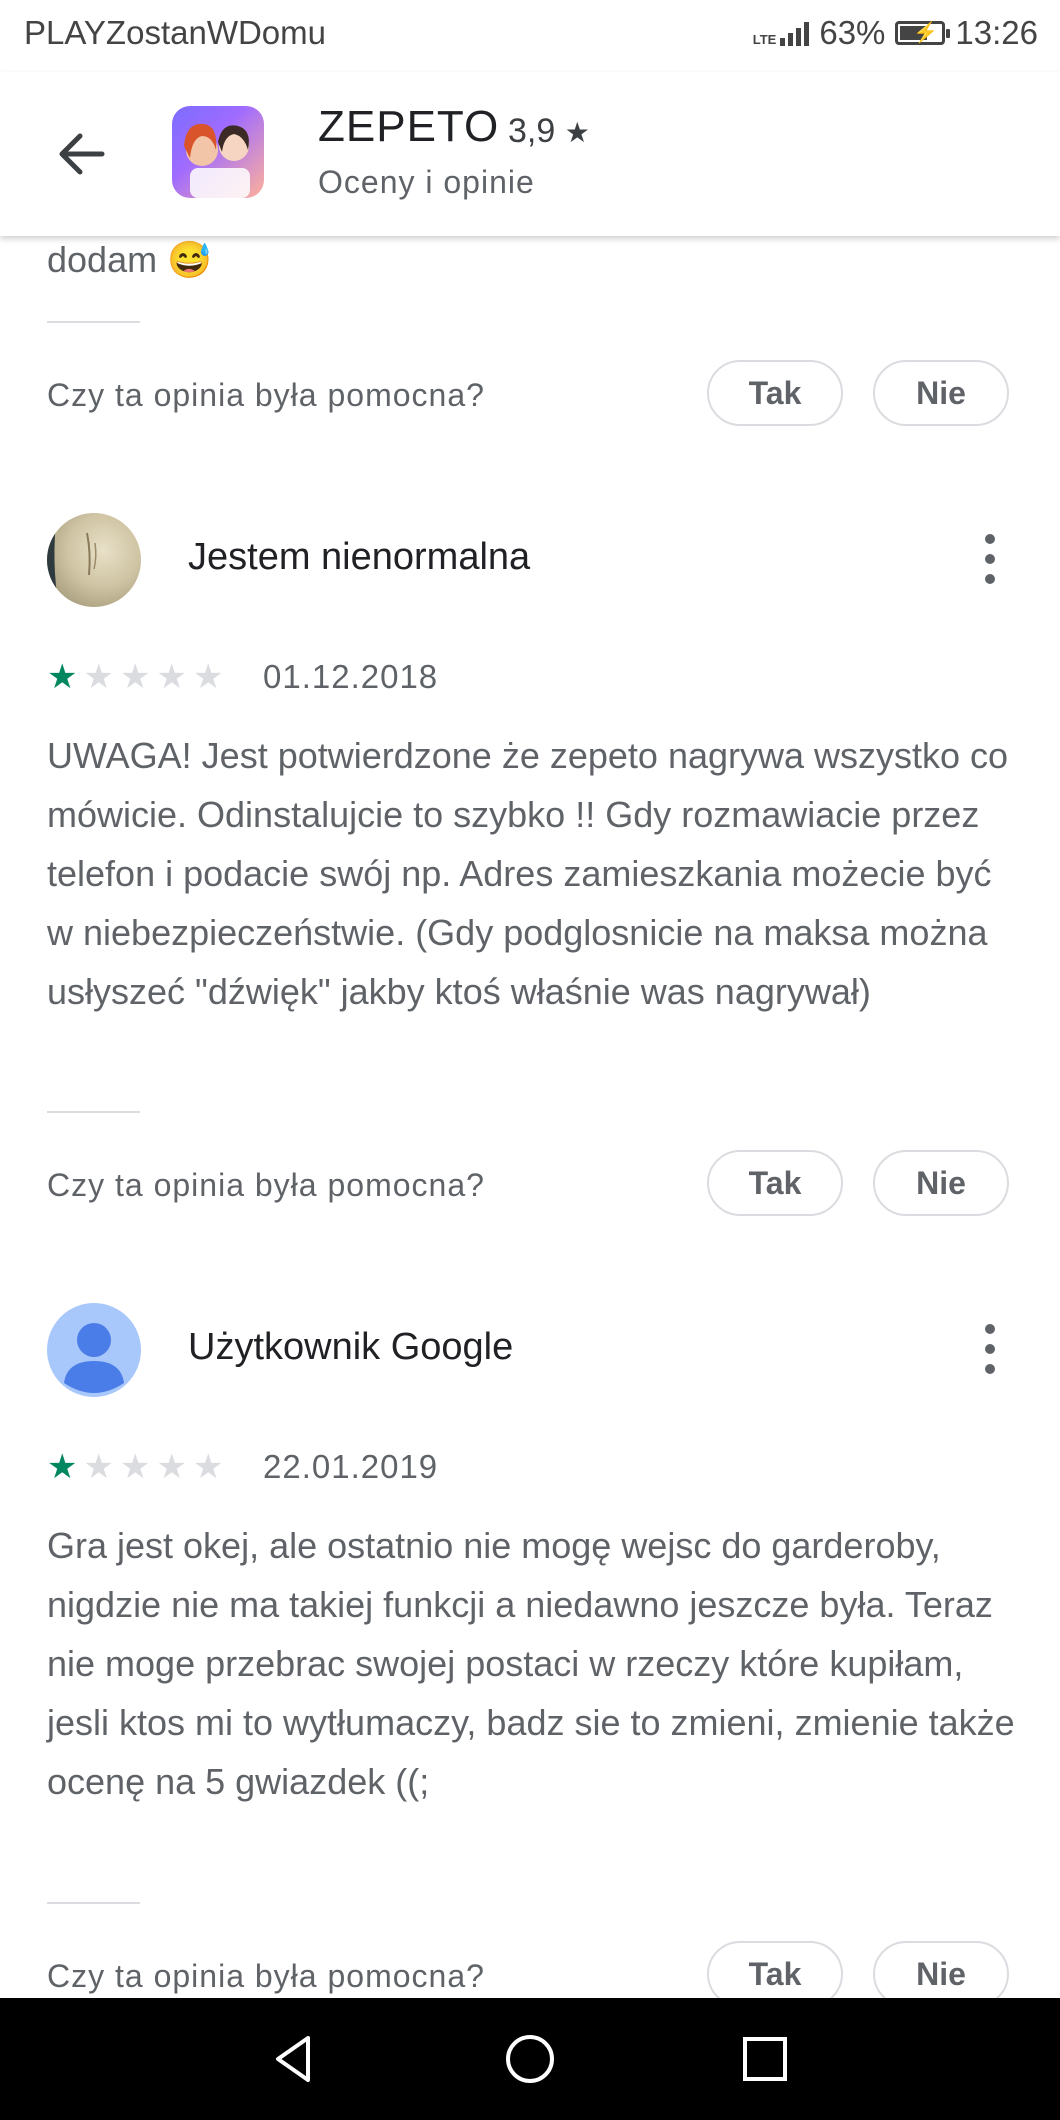 The width and height of the screenshot is (1060, 2120). I want to click on review-date: 22.01.2019, so click(351, 1466).